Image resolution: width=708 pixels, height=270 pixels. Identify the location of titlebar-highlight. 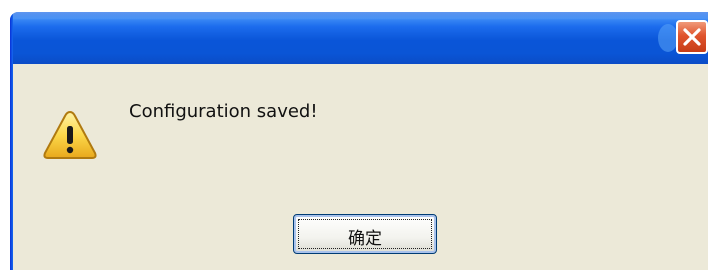
(359, 16).